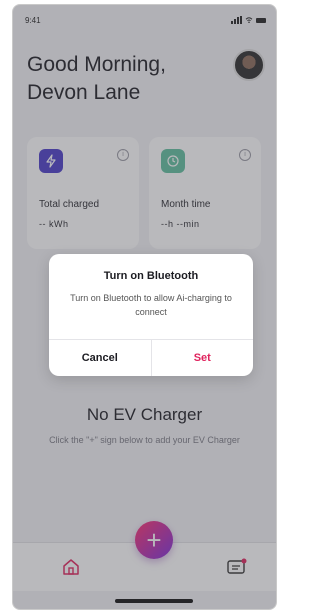 This screenshot has height=614, width=320. I want to click on dialog-actions: Cancel Set, so click(151, 357).